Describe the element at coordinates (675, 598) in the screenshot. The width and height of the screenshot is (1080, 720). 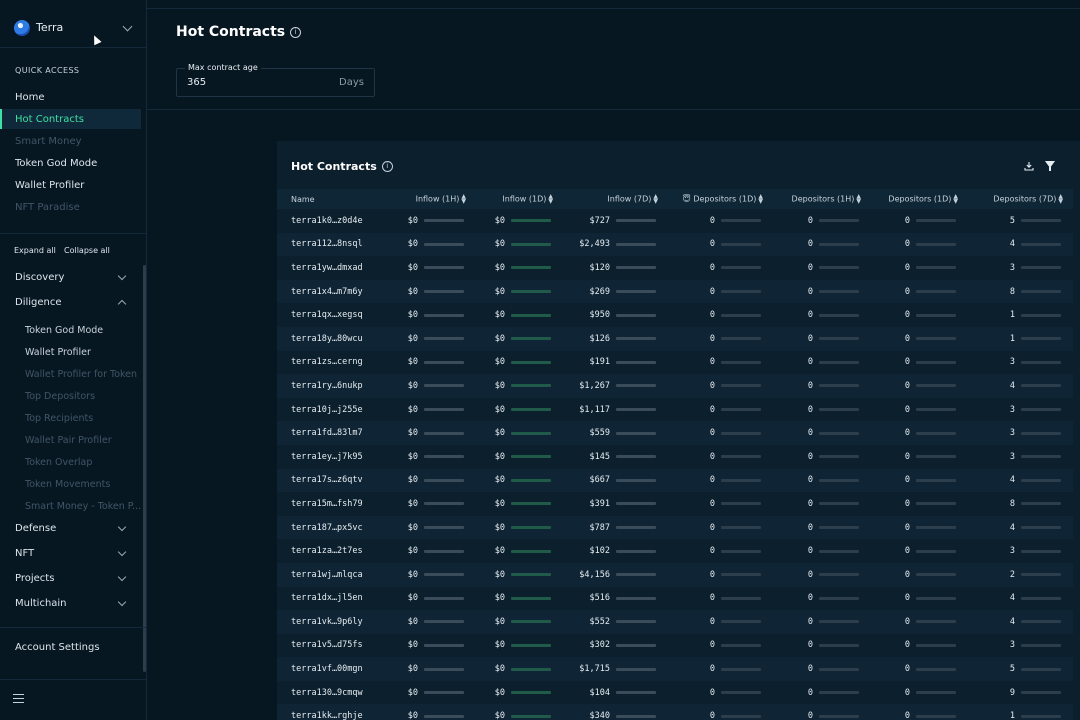
I see `table-row: terra1dx…jl5en $0 $0 $516 0 0 0 4` at that location.